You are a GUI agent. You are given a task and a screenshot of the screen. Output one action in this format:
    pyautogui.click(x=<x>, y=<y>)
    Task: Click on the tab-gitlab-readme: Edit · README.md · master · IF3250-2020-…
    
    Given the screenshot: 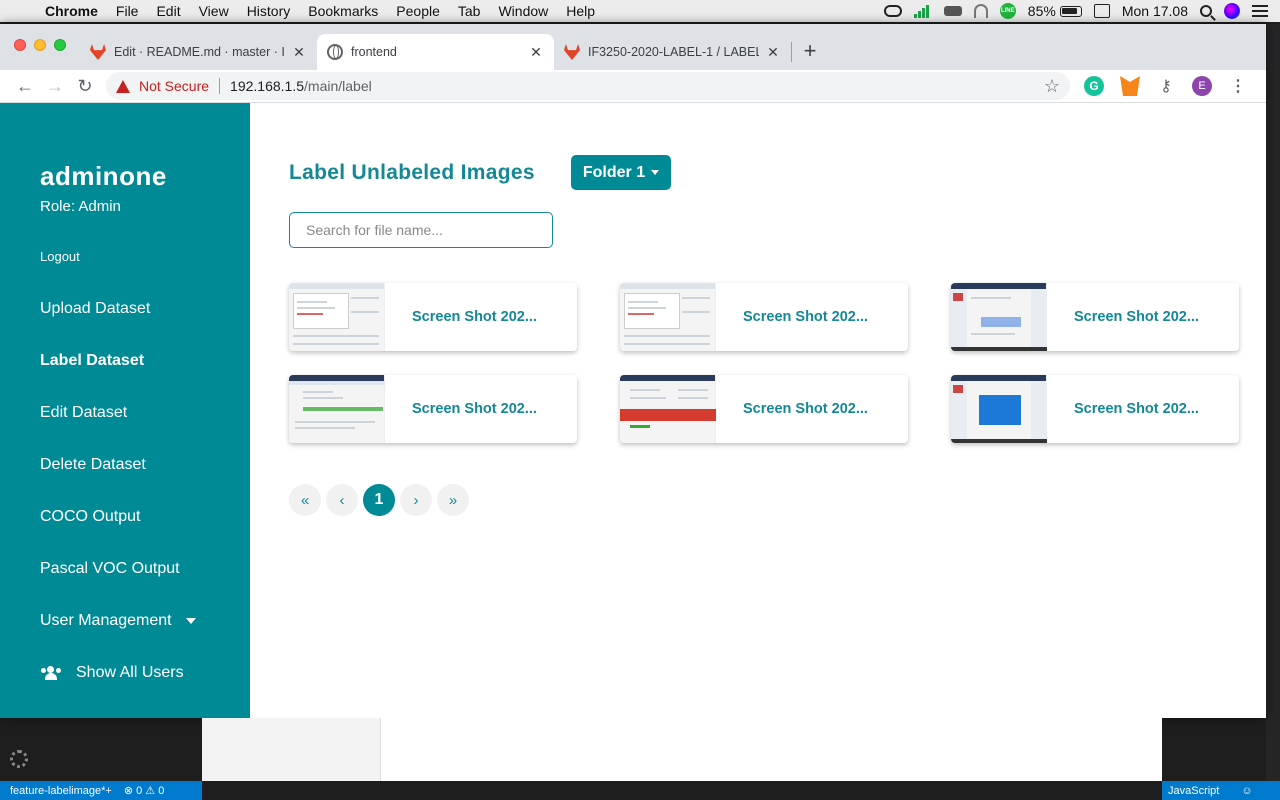 What is the action you would take?
    pyautogui.click(x=198, y=52)
    